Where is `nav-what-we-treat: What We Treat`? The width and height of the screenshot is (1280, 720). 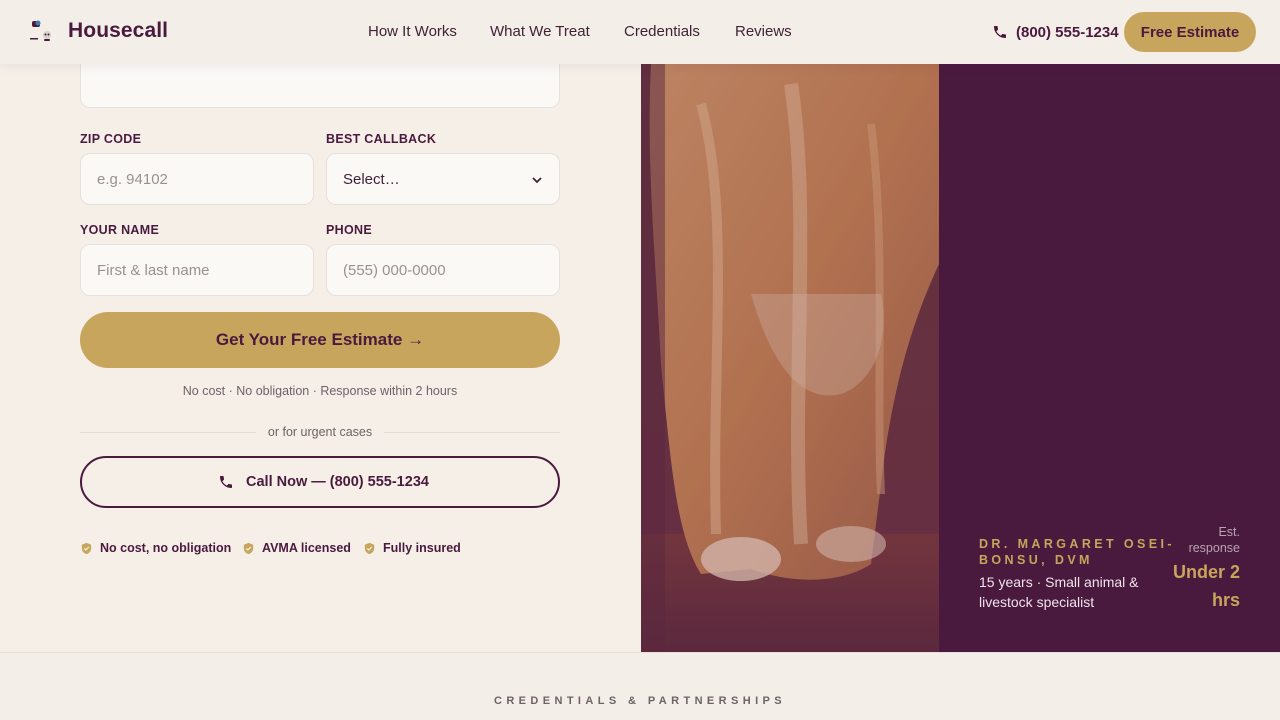
nav-what-we-treat: What We Treat is located at coordinates (540, 31).